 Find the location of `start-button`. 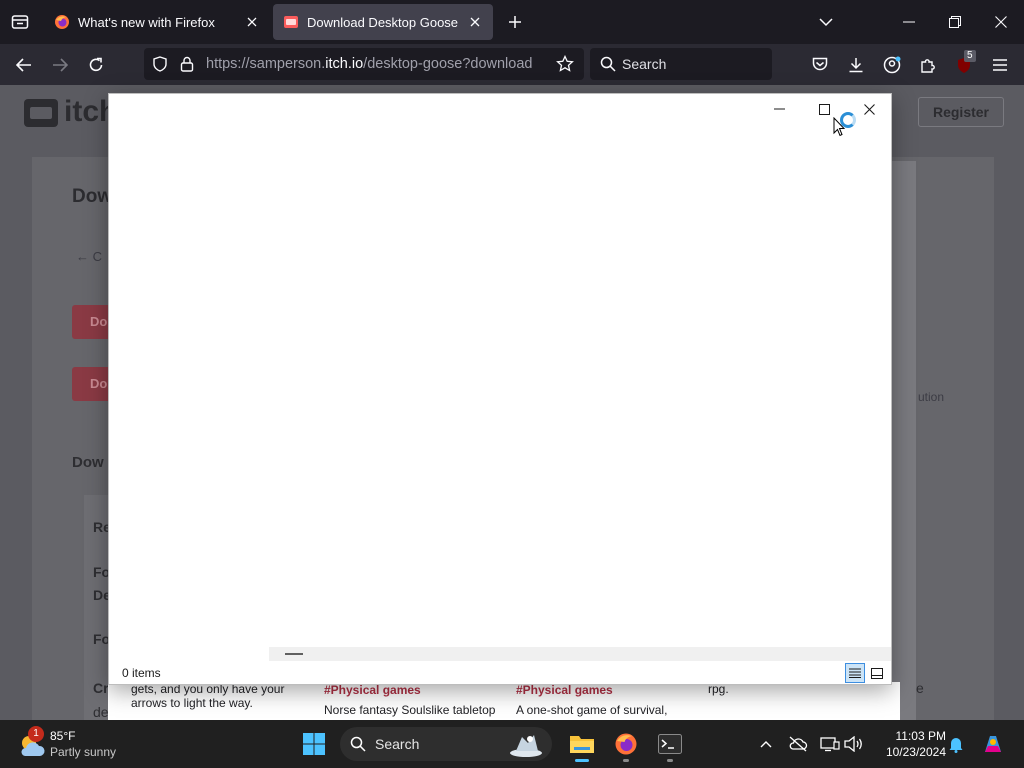

start-button is located at coordinates (314, 744).